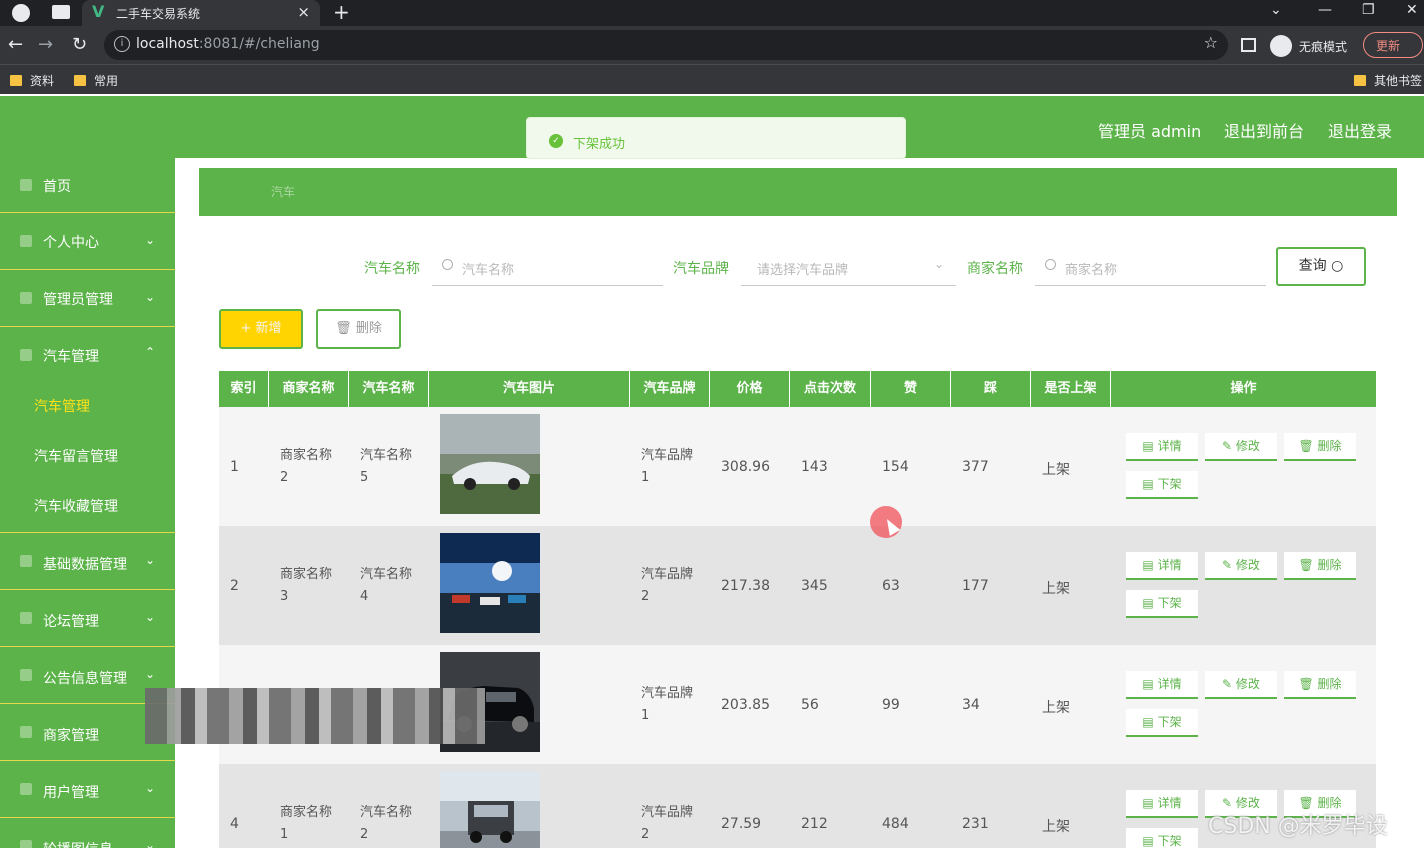 This screenshot has height=848, width=1424. Describe the element at coordinates (358, 329) in the screenshot. I see `batch-delete-button: 🗑 删除` at that location.